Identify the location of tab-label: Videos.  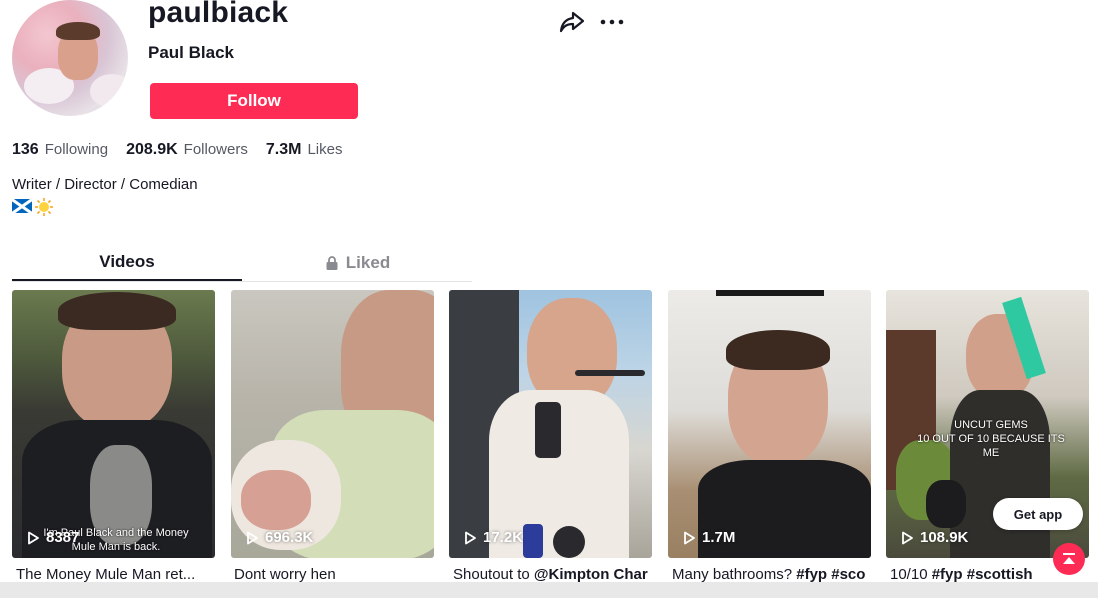
(127, 261).